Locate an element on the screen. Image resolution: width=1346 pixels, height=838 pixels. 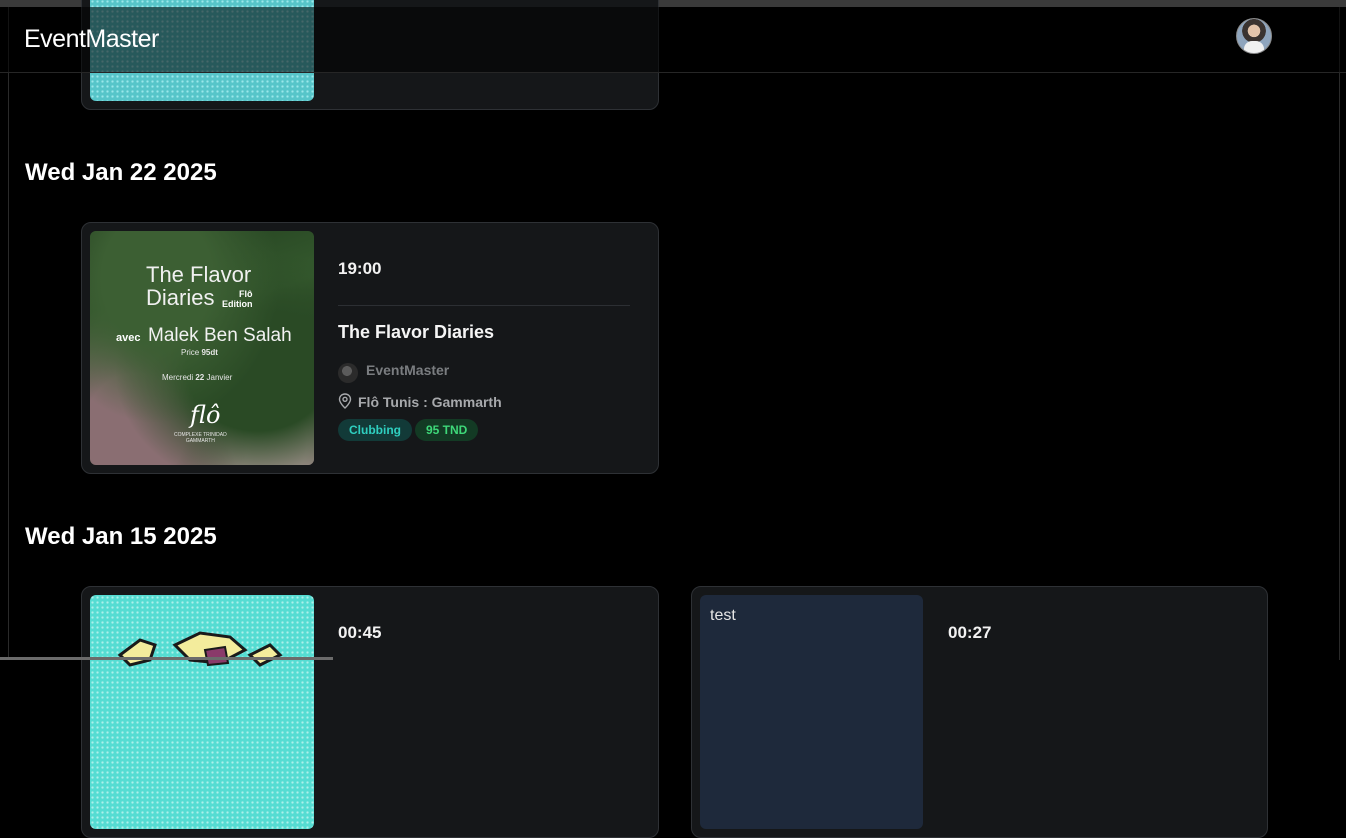
poster-edition: Flô Edition is located at coordinates (237, 299).